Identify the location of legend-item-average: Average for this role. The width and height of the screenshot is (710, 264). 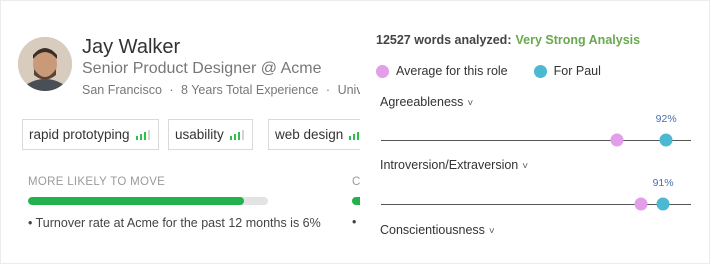
(442, 71).